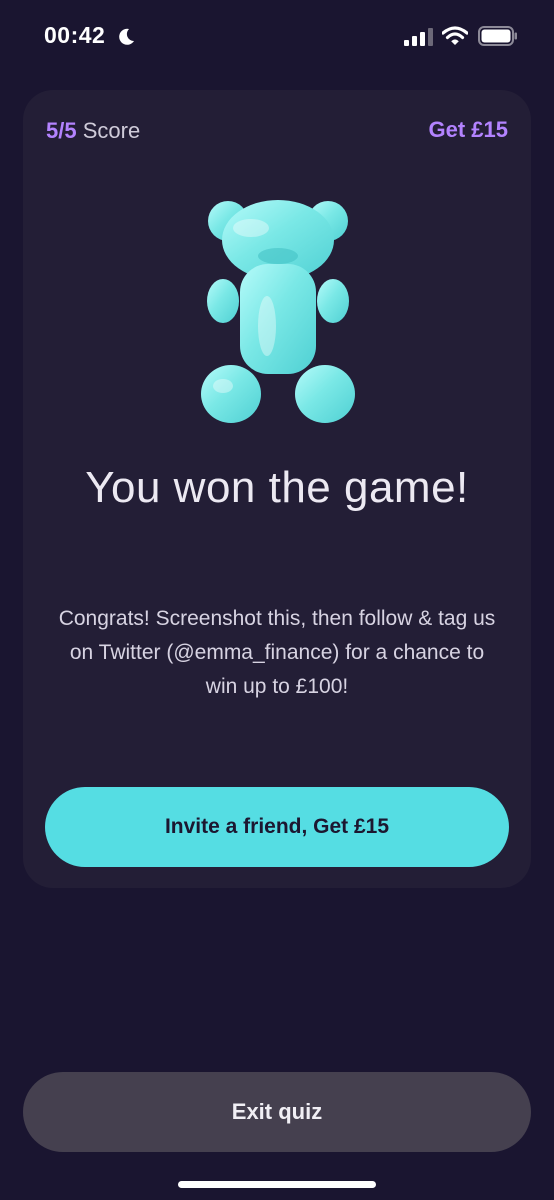  What do you see at coordinates (277, 1184) in the screenshot?
I see `home-indicator` at bounding box center [277, 1184].